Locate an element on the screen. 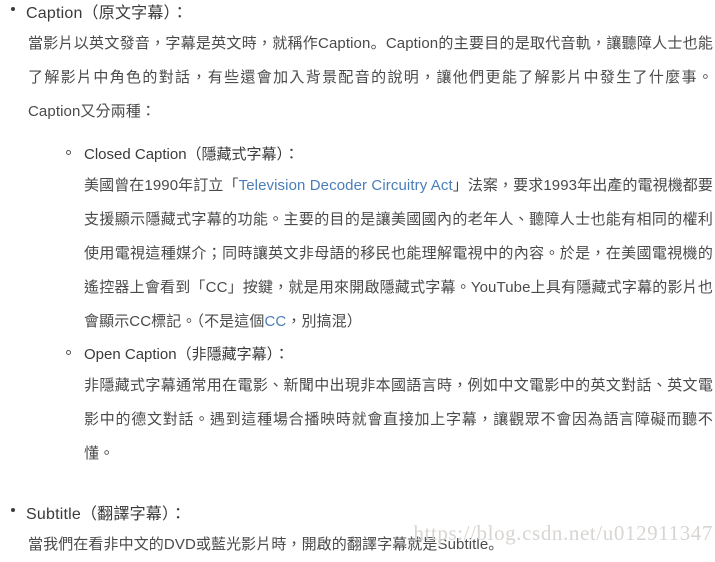  cc-inline-link: CC is located at coordinates (275, 321).